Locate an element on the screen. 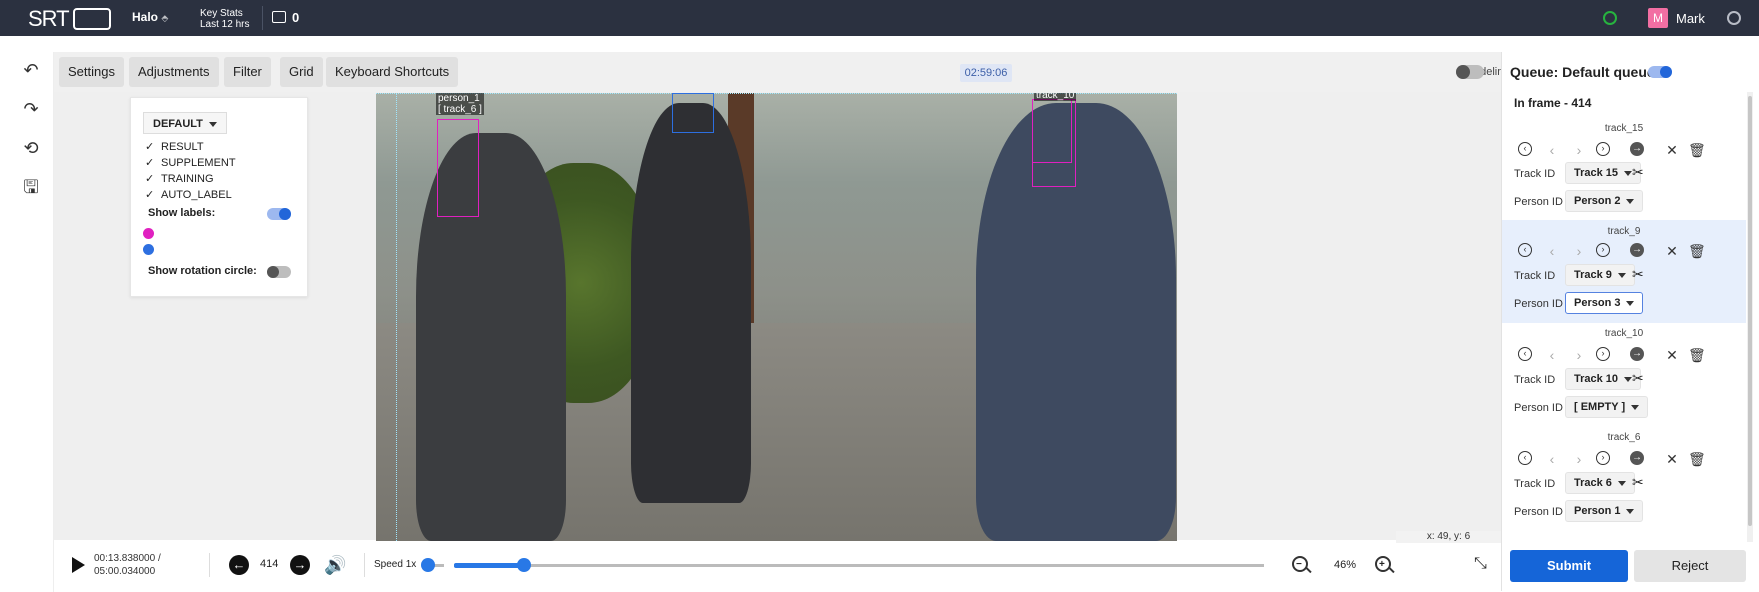  globe-status-icon is located at coordinates (1610, 18).